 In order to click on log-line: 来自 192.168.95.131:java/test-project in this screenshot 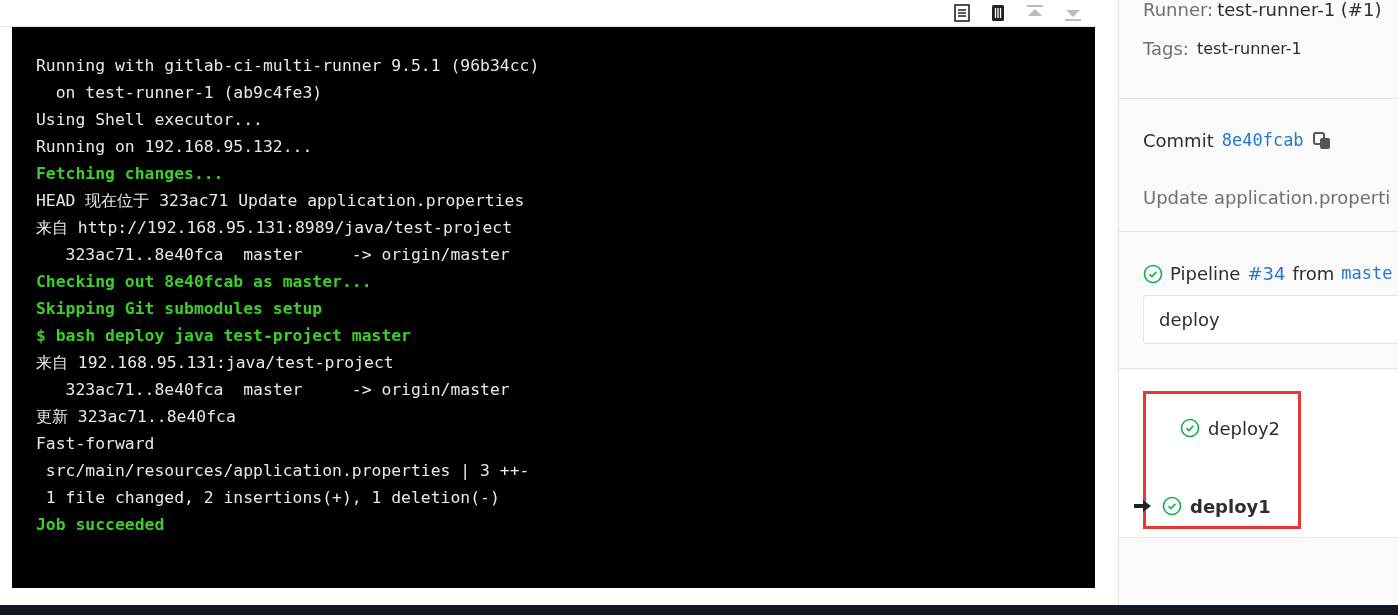, I will do `click(215, 363)`.